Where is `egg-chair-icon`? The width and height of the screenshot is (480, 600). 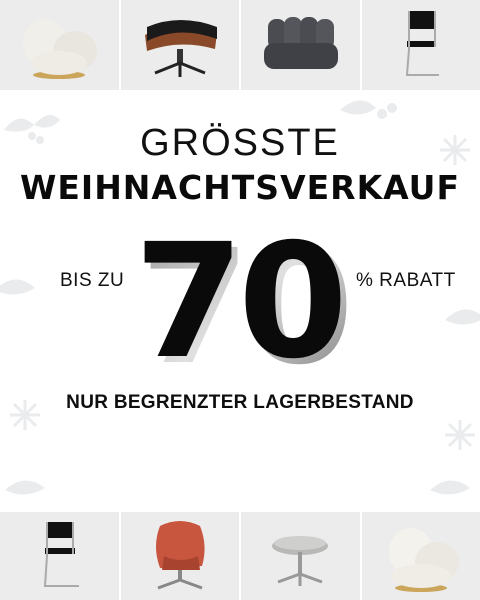 egg-chair-icon is located at coordinates (180, 555).